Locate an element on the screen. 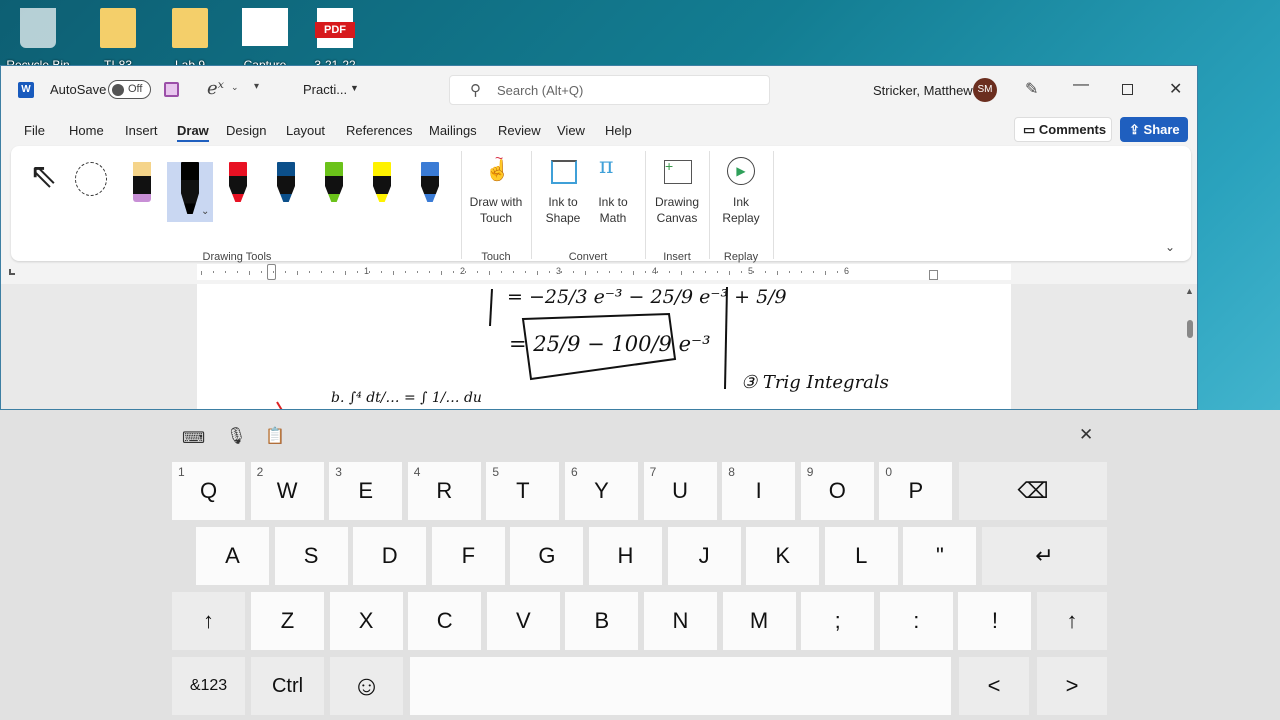 The width and height of the screenshot is (1280, 720). pencil-green-icon is located at coordinates (334, 182).